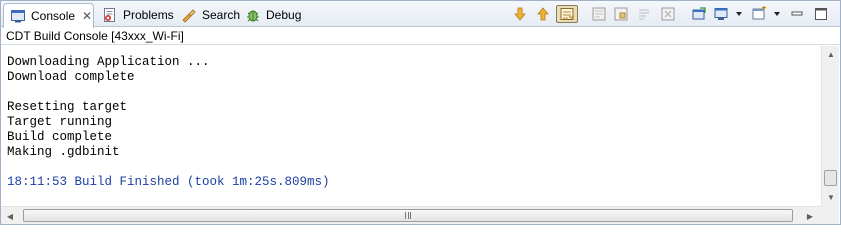  I want to click on minimize-button, so click(797, 14).